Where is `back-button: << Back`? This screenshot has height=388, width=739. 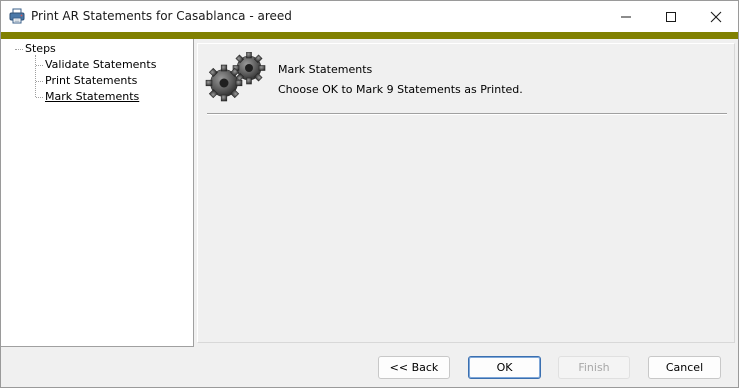
back-button: << Back is located at coordinates (414, 367).